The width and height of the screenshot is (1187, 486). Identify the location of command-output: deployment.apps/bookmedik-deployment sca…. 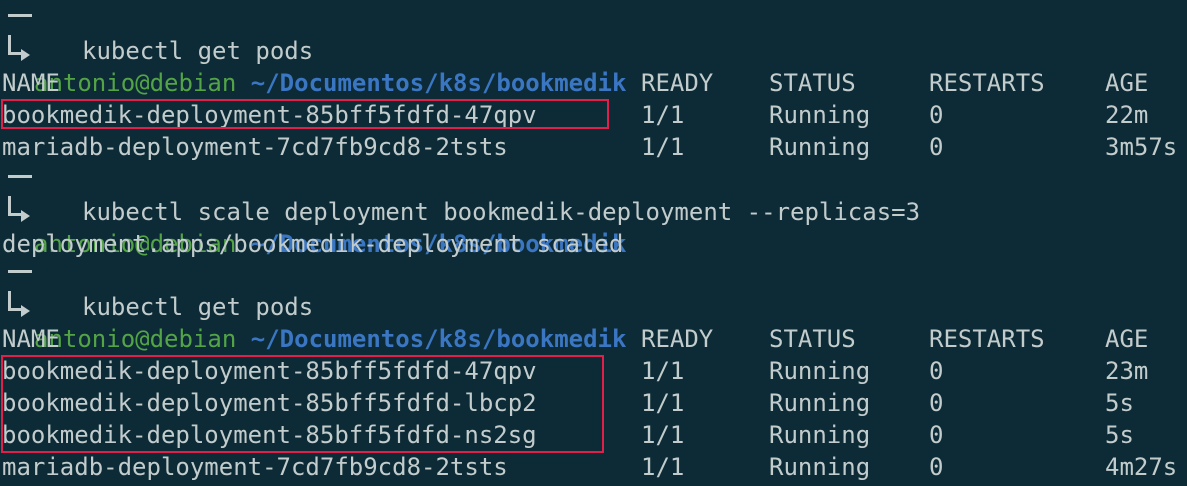
(313, 244).